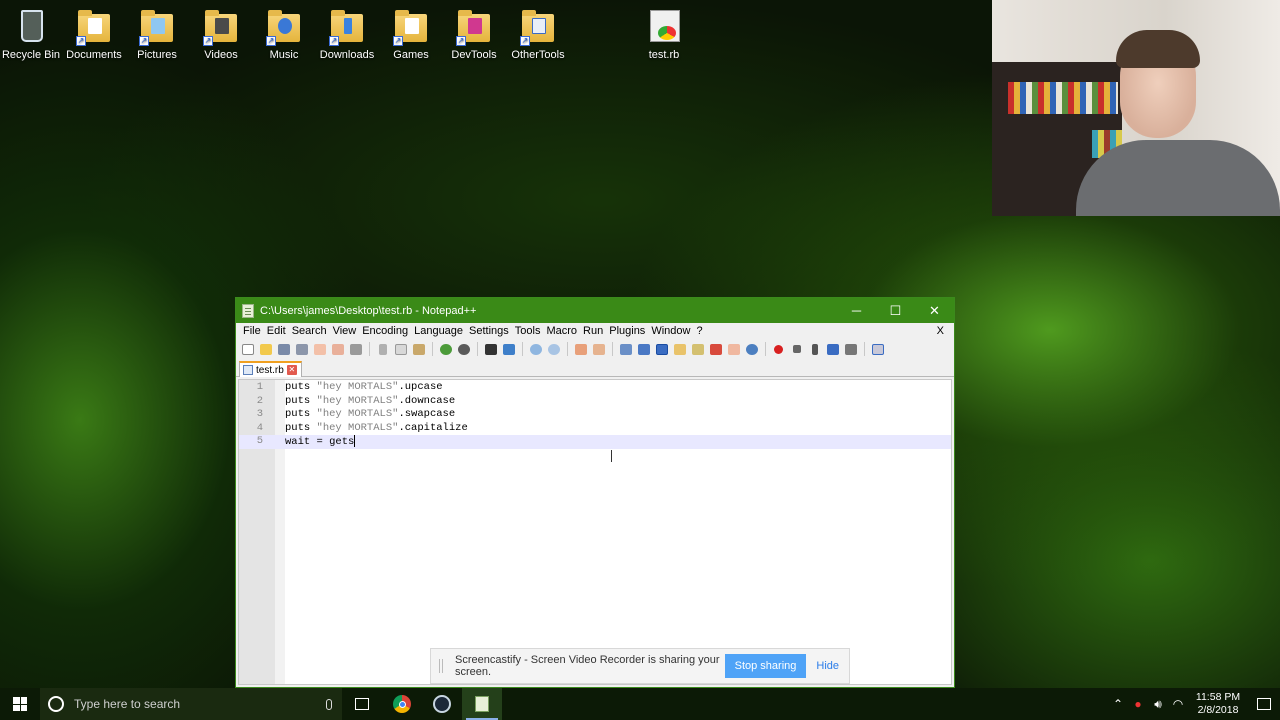 Image resolution: width=1280 pixels, height=720 pixels. Describe the element at coordinates (698, 349) in the screenshot. I see `function-list-icon` at that location.